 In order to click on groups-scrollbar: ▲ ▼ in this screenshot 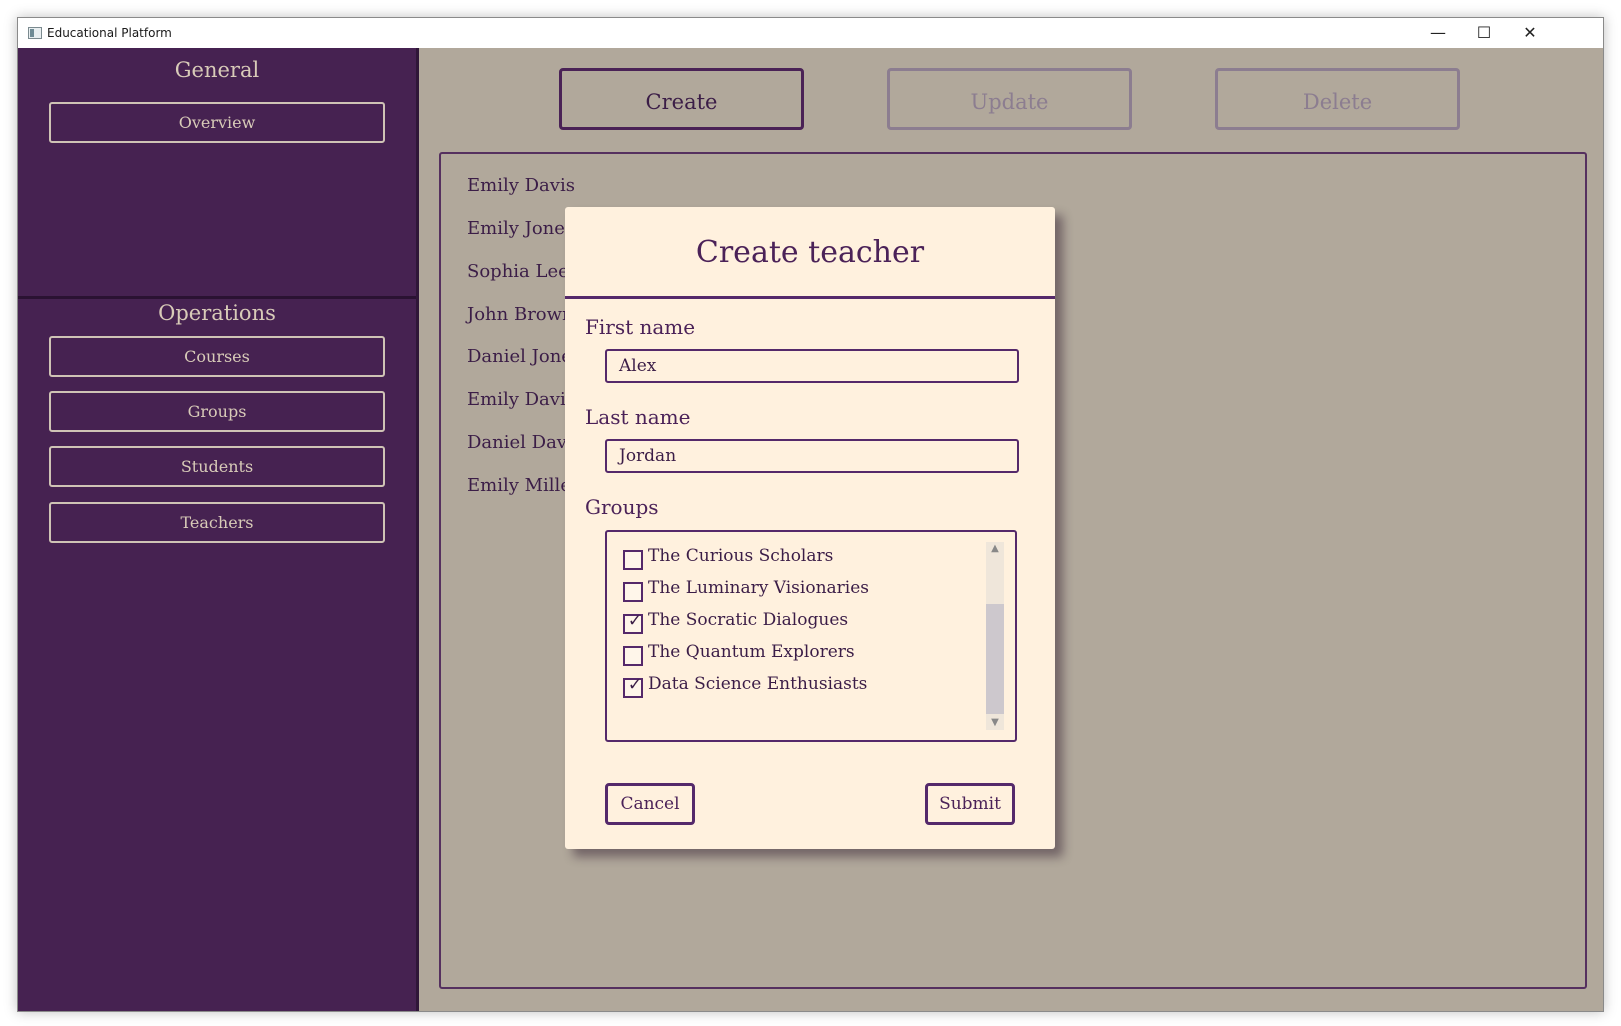, I will do `click(995, 636)`.